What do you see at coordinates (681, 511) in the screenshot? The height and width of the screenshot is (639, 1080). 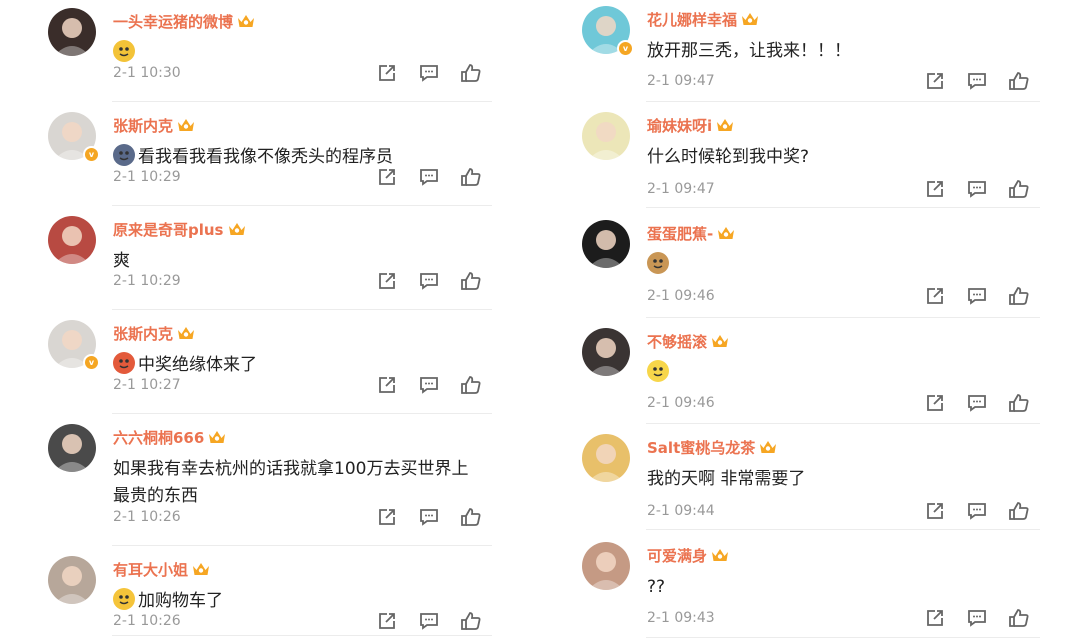 I see `timestamp: 2-1 09:44` at bounding box center [681, 511].